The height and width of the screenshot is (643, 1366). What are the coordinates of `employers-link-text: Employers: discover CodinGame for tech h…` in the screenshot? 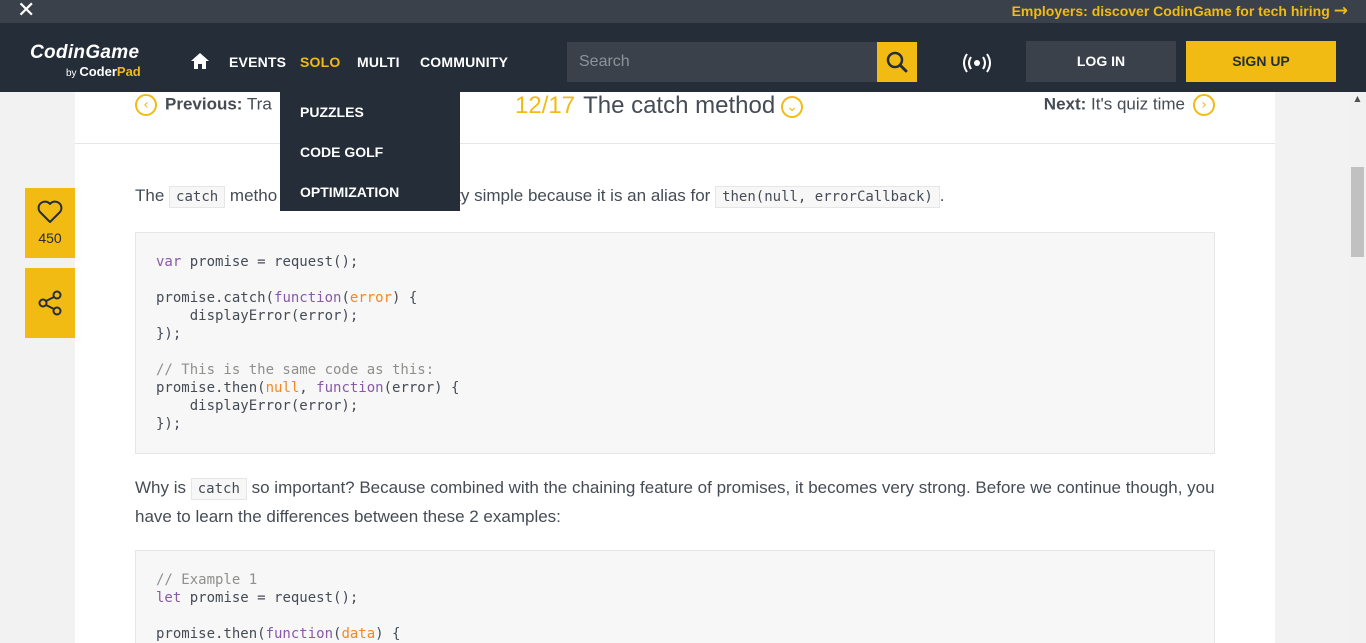 It's located at (1170, 11).